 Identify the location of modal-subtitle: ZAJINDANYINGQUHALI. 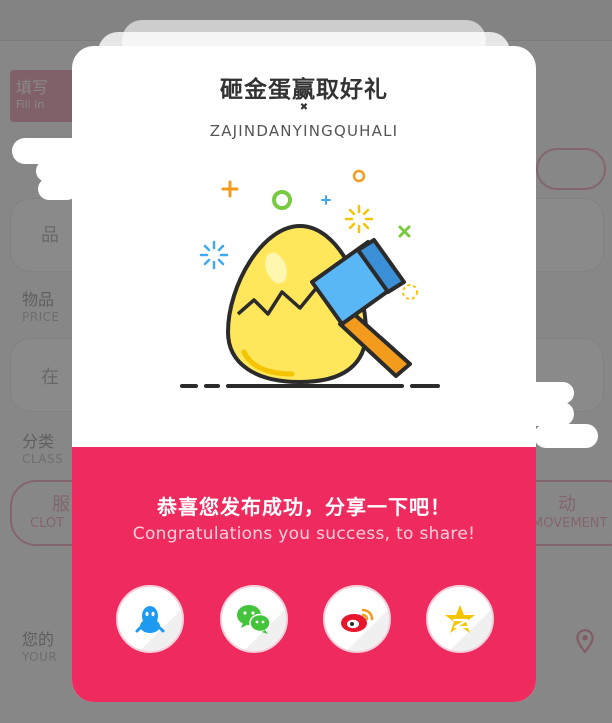
(304, 131).